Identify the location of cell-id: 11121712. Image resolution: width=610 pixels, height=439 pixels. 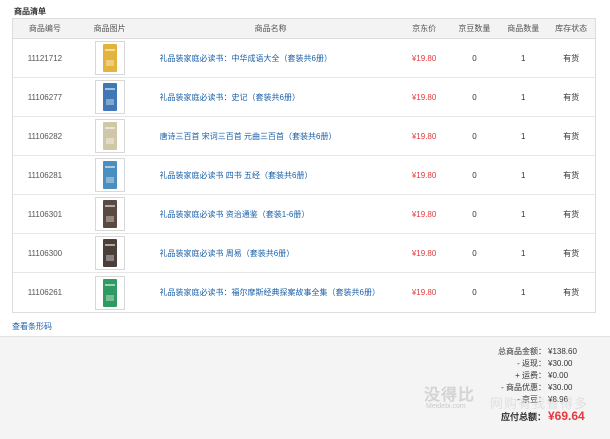
(45, 58).